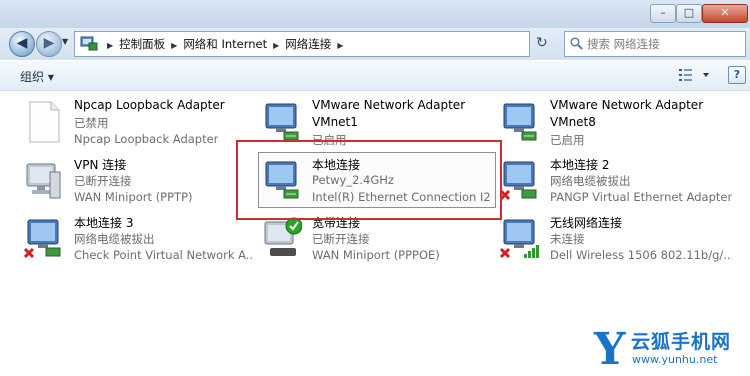 This screenshot has height=376, width=750. I want to click on broadband-icon, so click(283, 236).